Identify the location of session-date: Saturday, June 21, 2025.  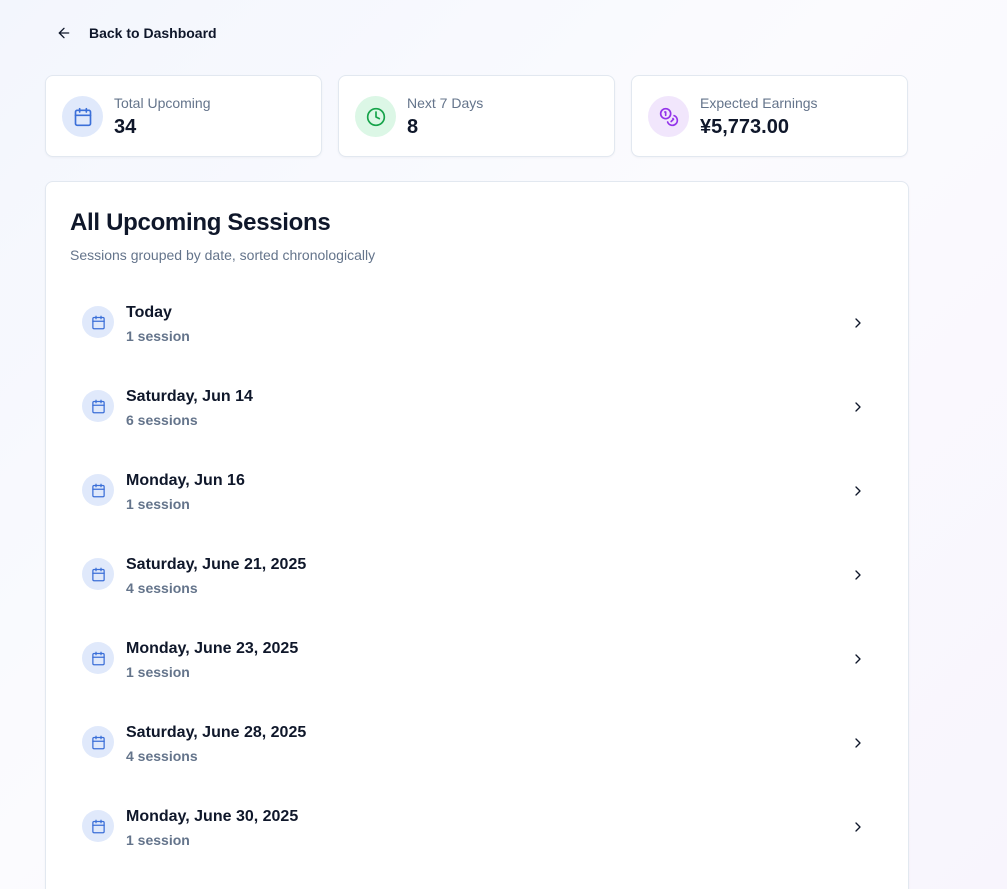
(216, 564).